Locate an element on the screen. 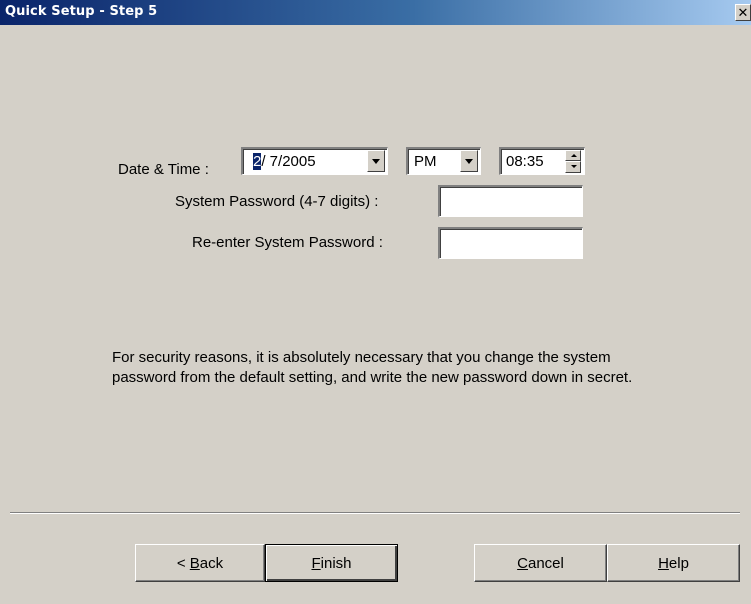 The width and height of the screenshot is (751, 604). ampm-value: PM is located at coordinates (425, 161).